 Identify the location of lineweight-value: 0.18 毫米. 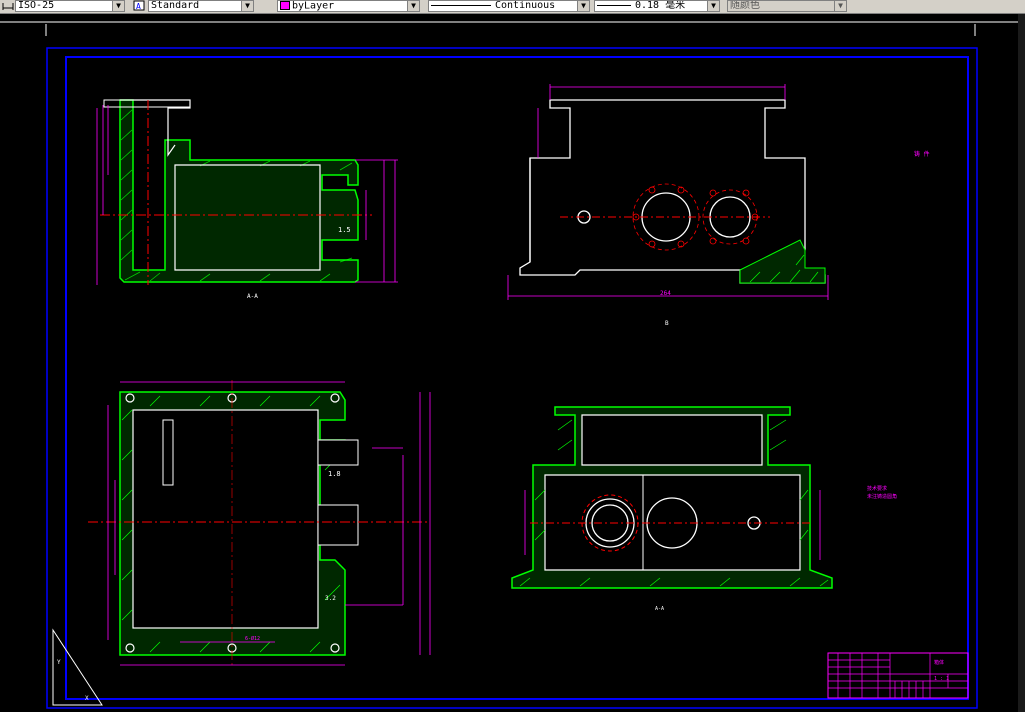
(660, 5).